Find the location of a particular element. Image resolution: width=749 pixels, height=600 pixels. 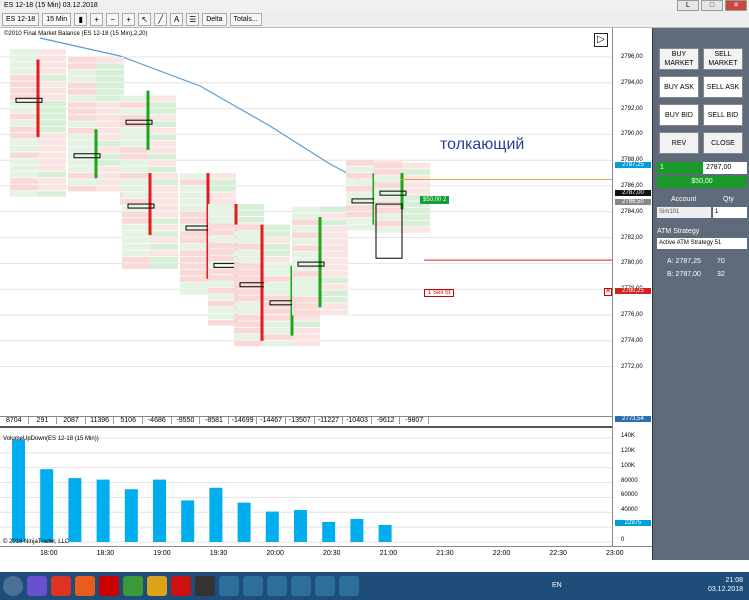

app-icon is located at coordinates (157, 586).